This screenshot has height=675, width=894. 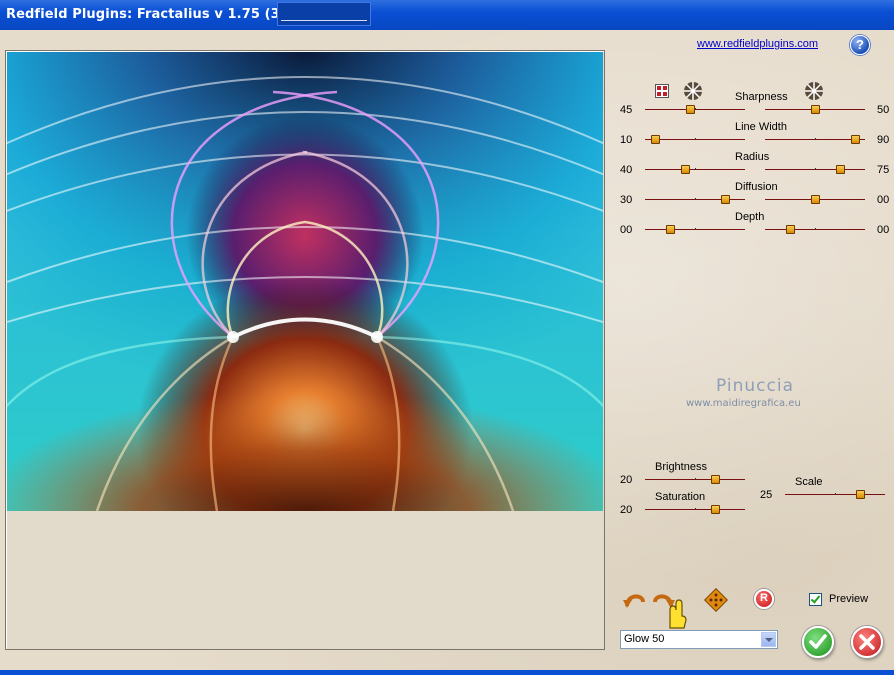 I want to click on cancel-button, so click(x=867, y=642).